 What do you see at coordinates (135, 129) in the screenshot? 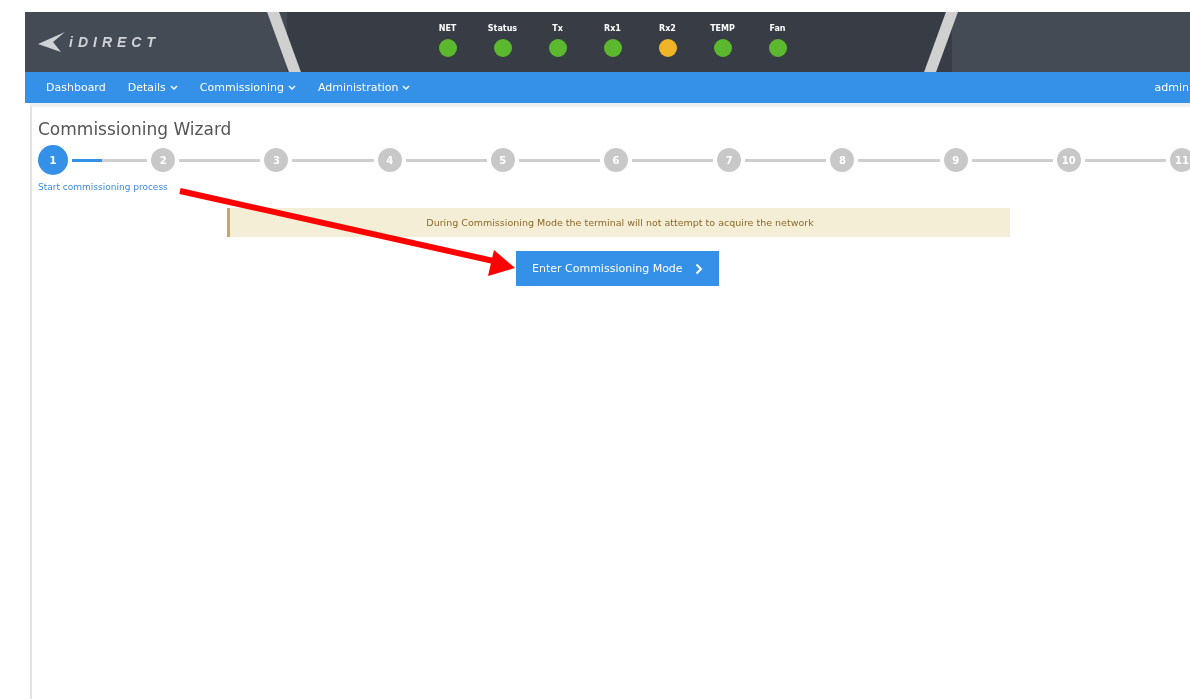
I see `page-title: Commissioning Wizard` at bounding box center [135, 129].